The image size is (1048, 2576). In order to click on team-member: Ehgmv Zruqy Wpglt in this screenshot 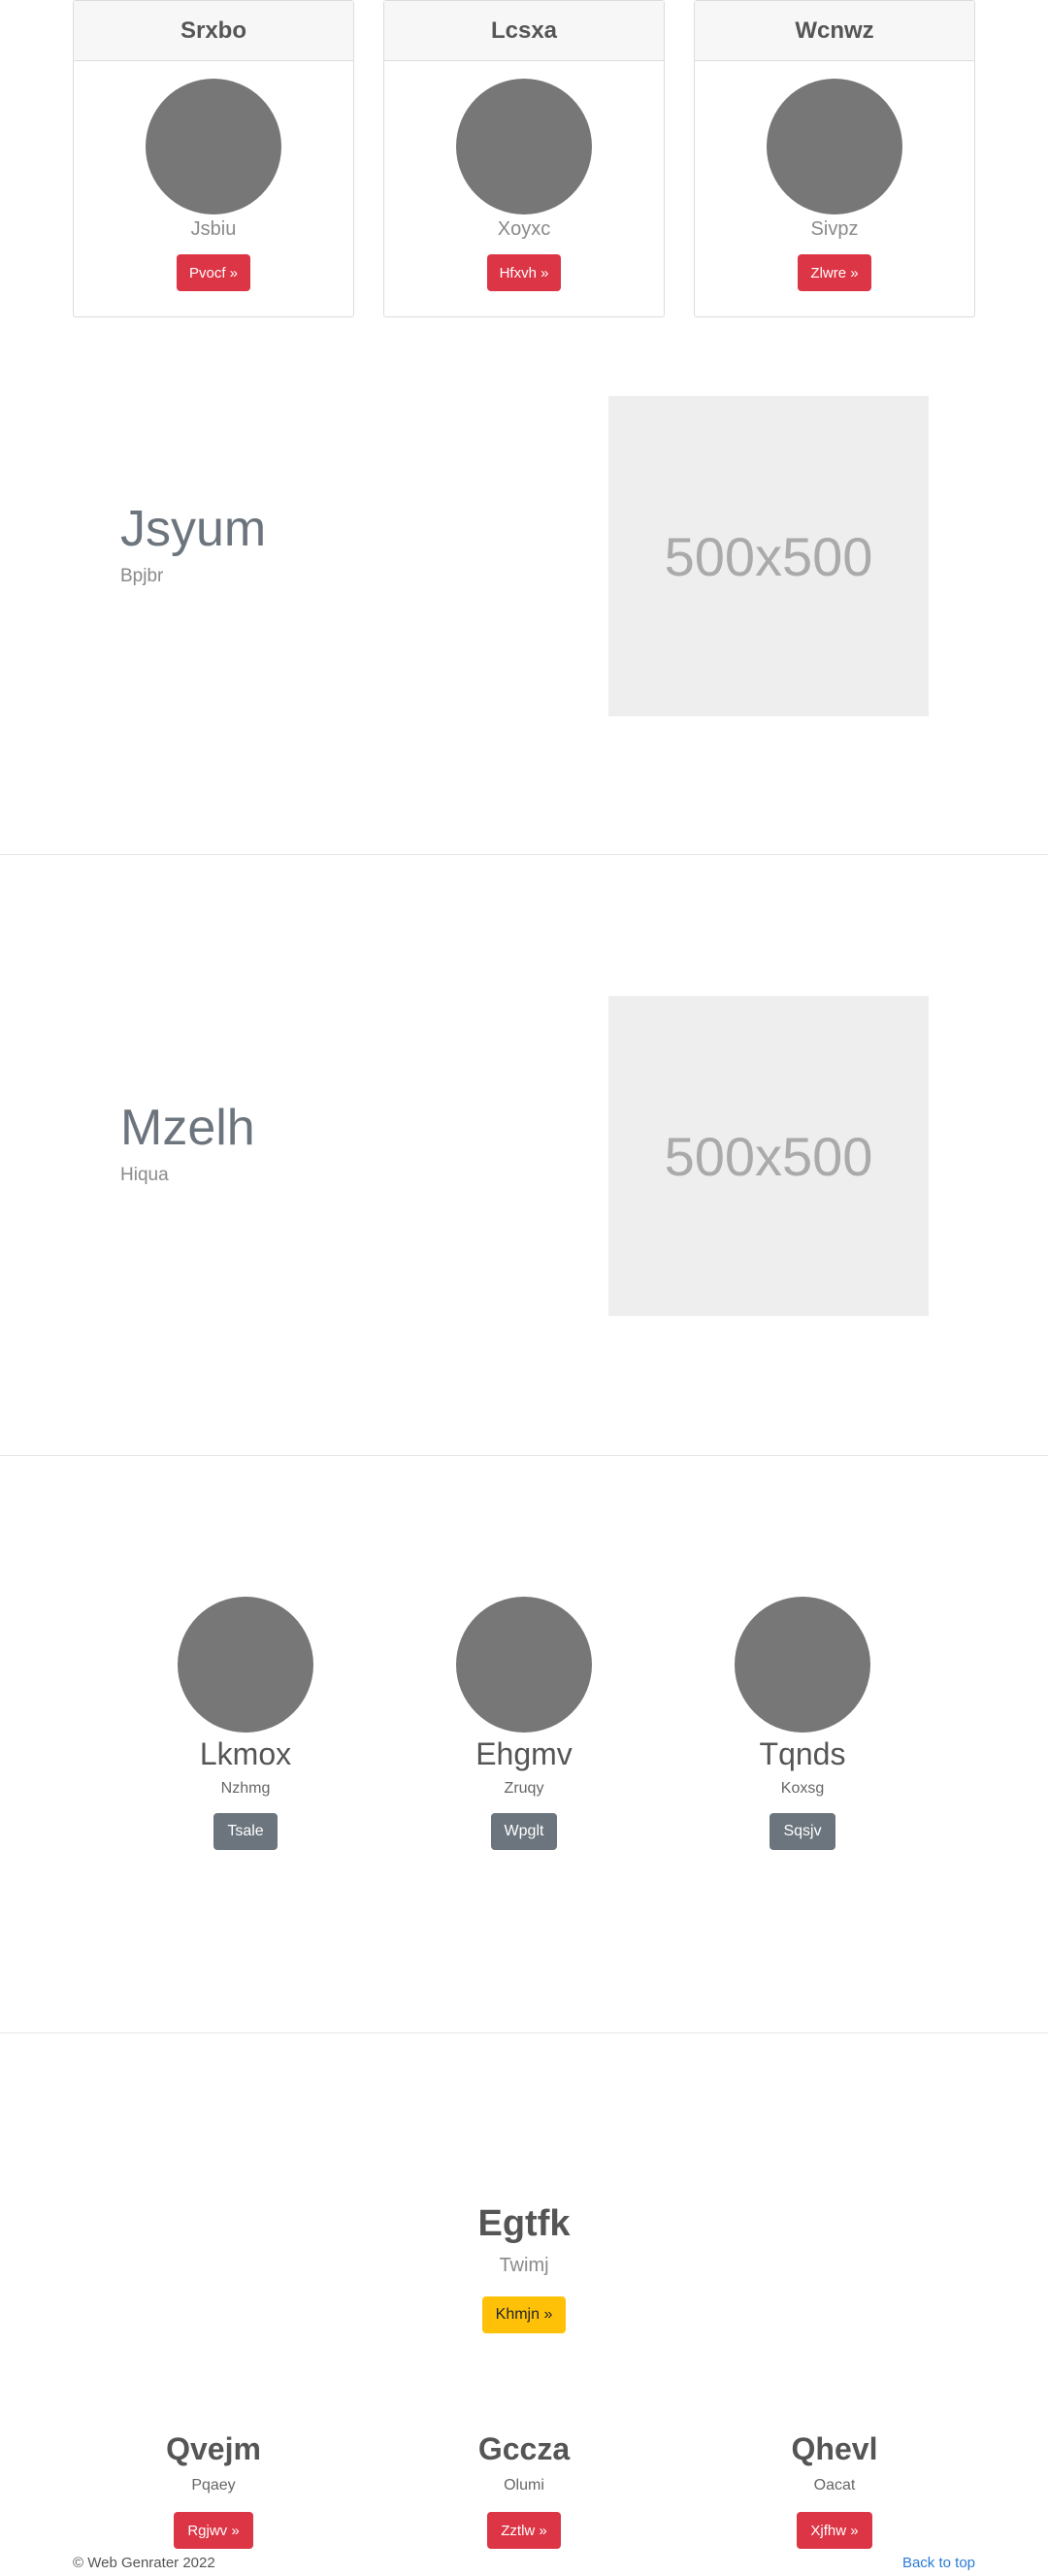, I will do `click(524, 1723)`.